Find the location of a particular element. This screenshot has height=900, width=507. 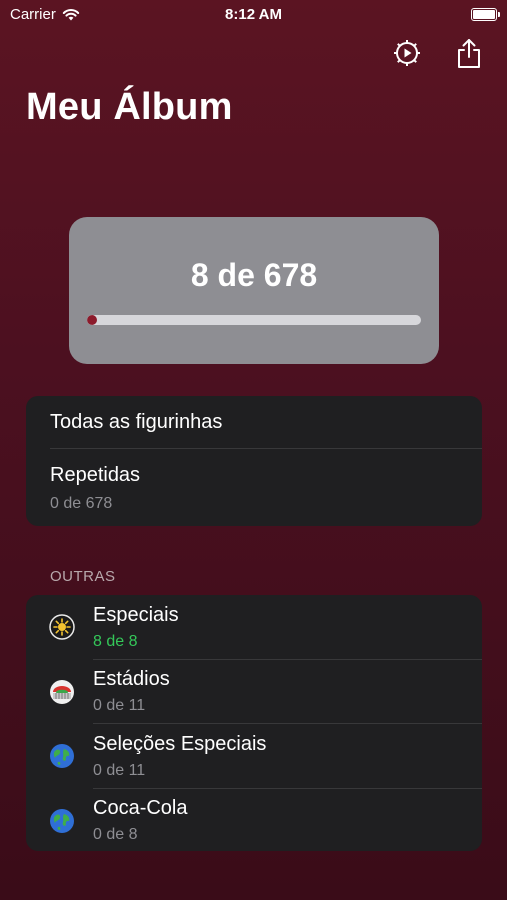

section-header-others: OUTRAS is located at coordinates (83, 576).